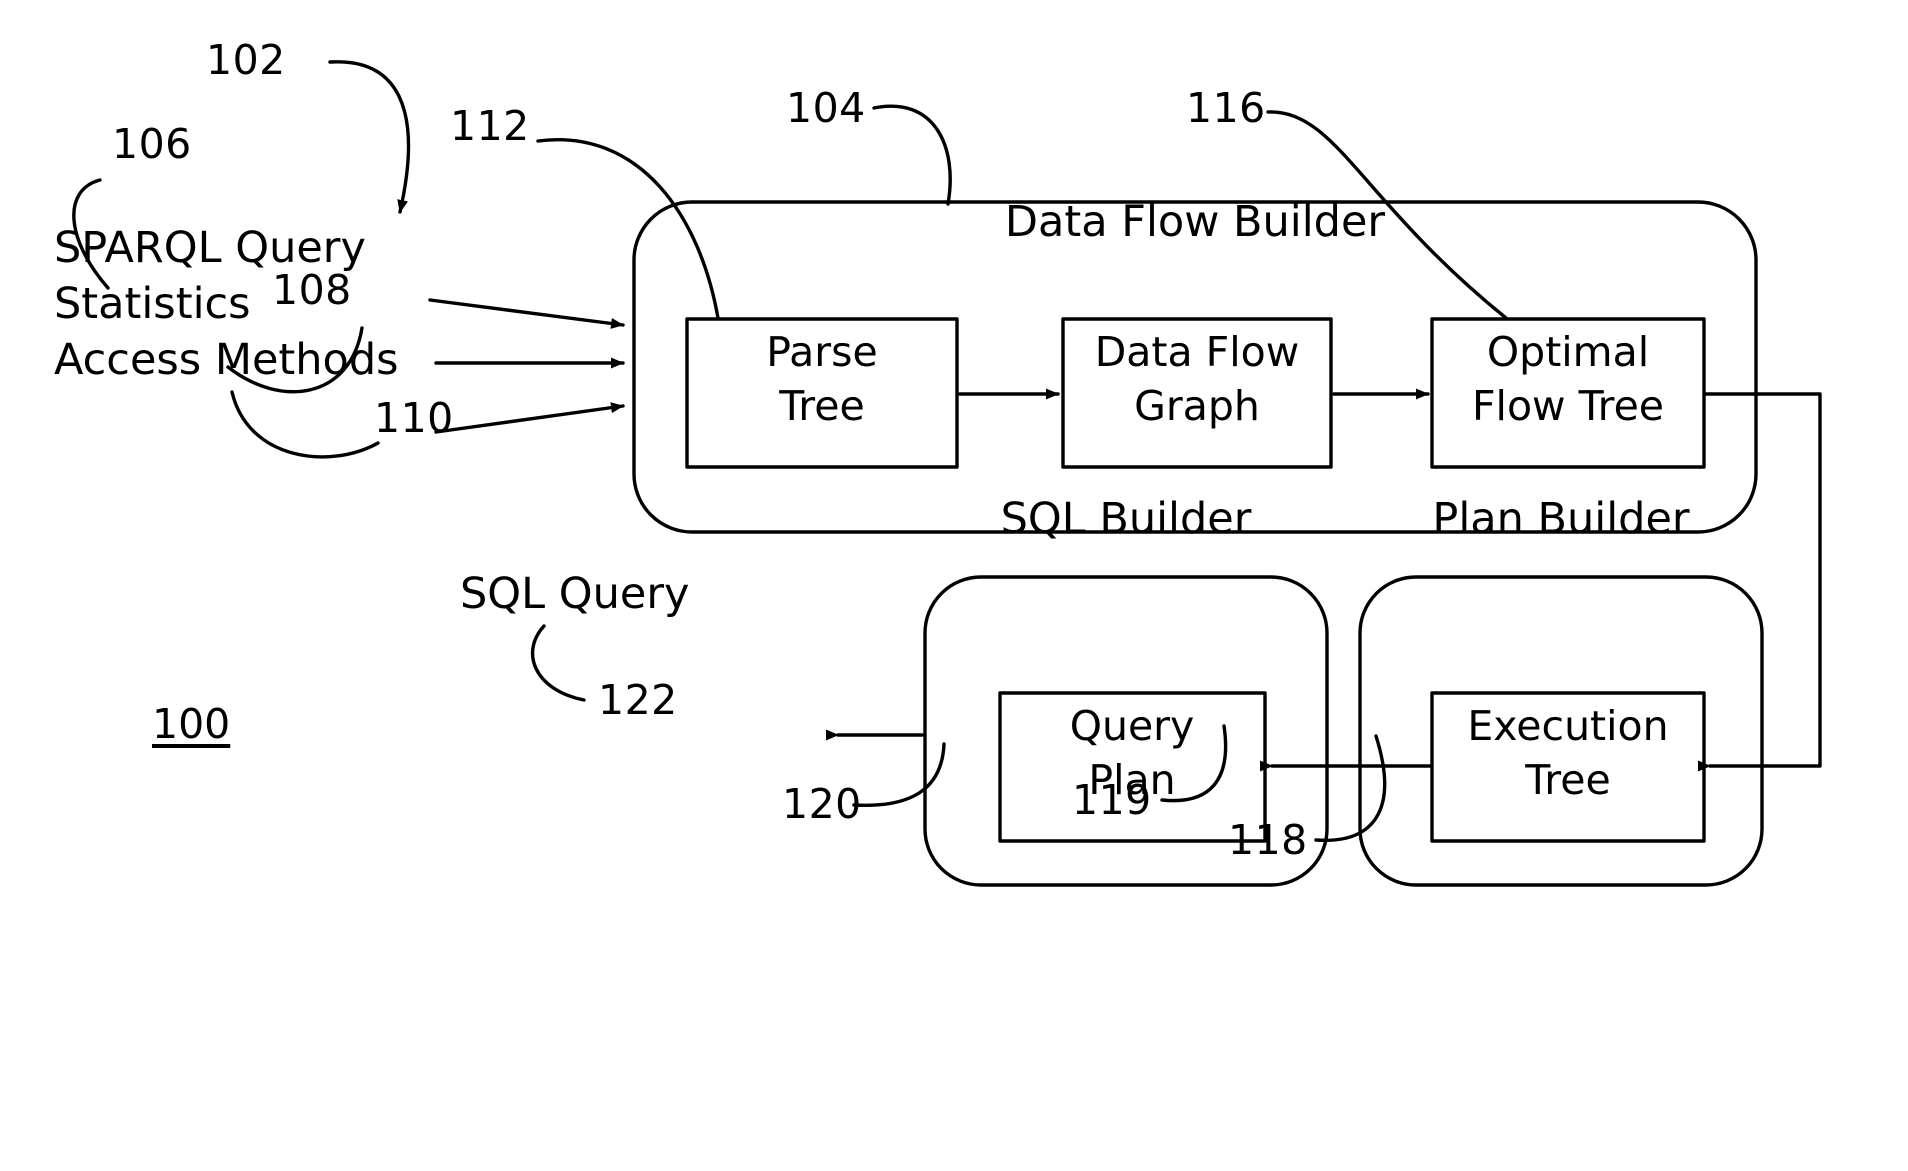 Image resolution: width=1908 pixels, height=1171 pixels. Describe the element at coordinates (152, 304) in the screenshot. I see `input-label-statistics: Statistics` at that location.